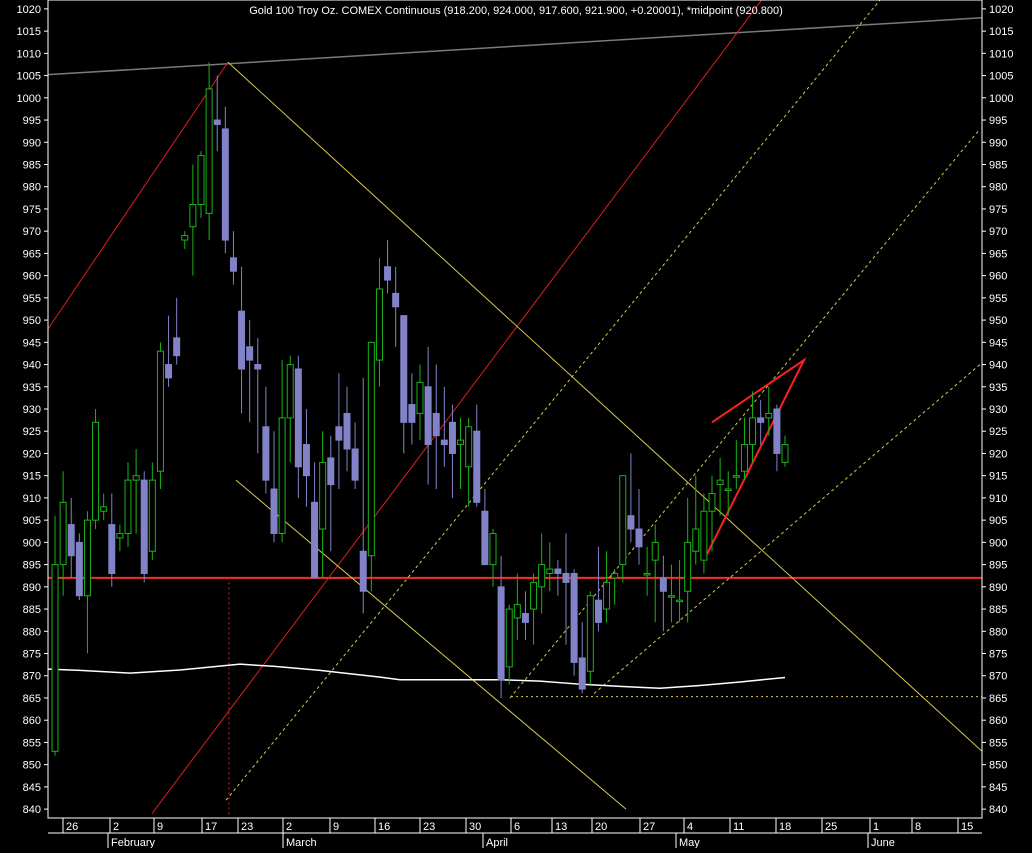 This screenshot has width=1032, height=853. I want to click on y-tick-label-left: 990, so click(32, 143).